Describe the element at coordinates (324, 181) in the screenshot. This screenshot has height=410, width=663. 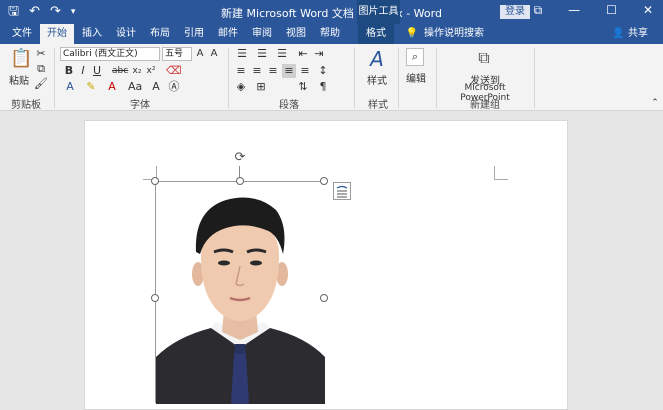
I see `resize-handle-top-right` at that location.